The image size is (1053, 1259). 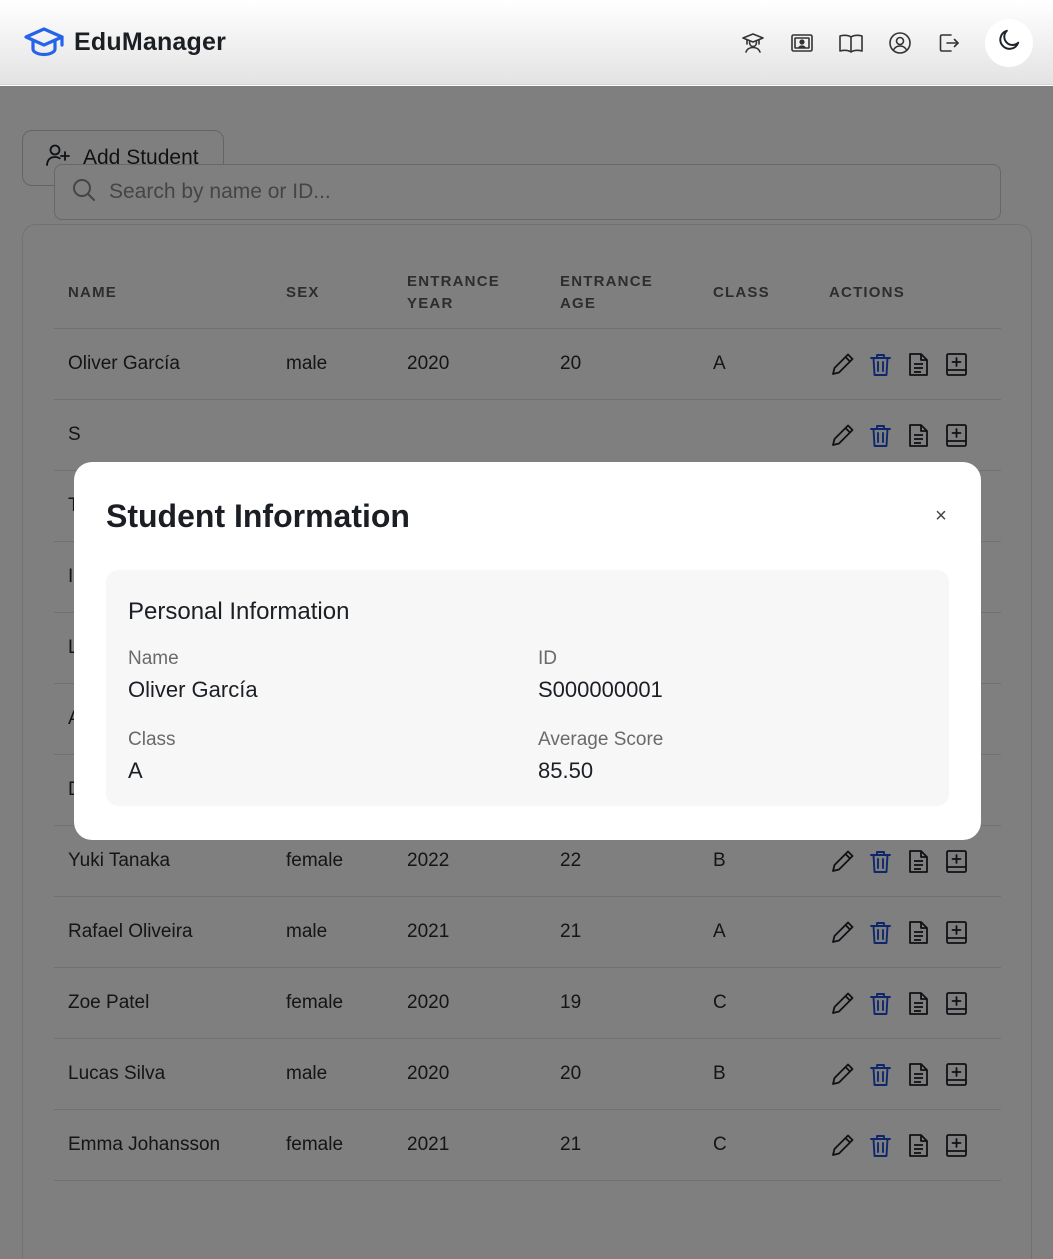 I want to click on logout-icon, so click(x=948, y=42).